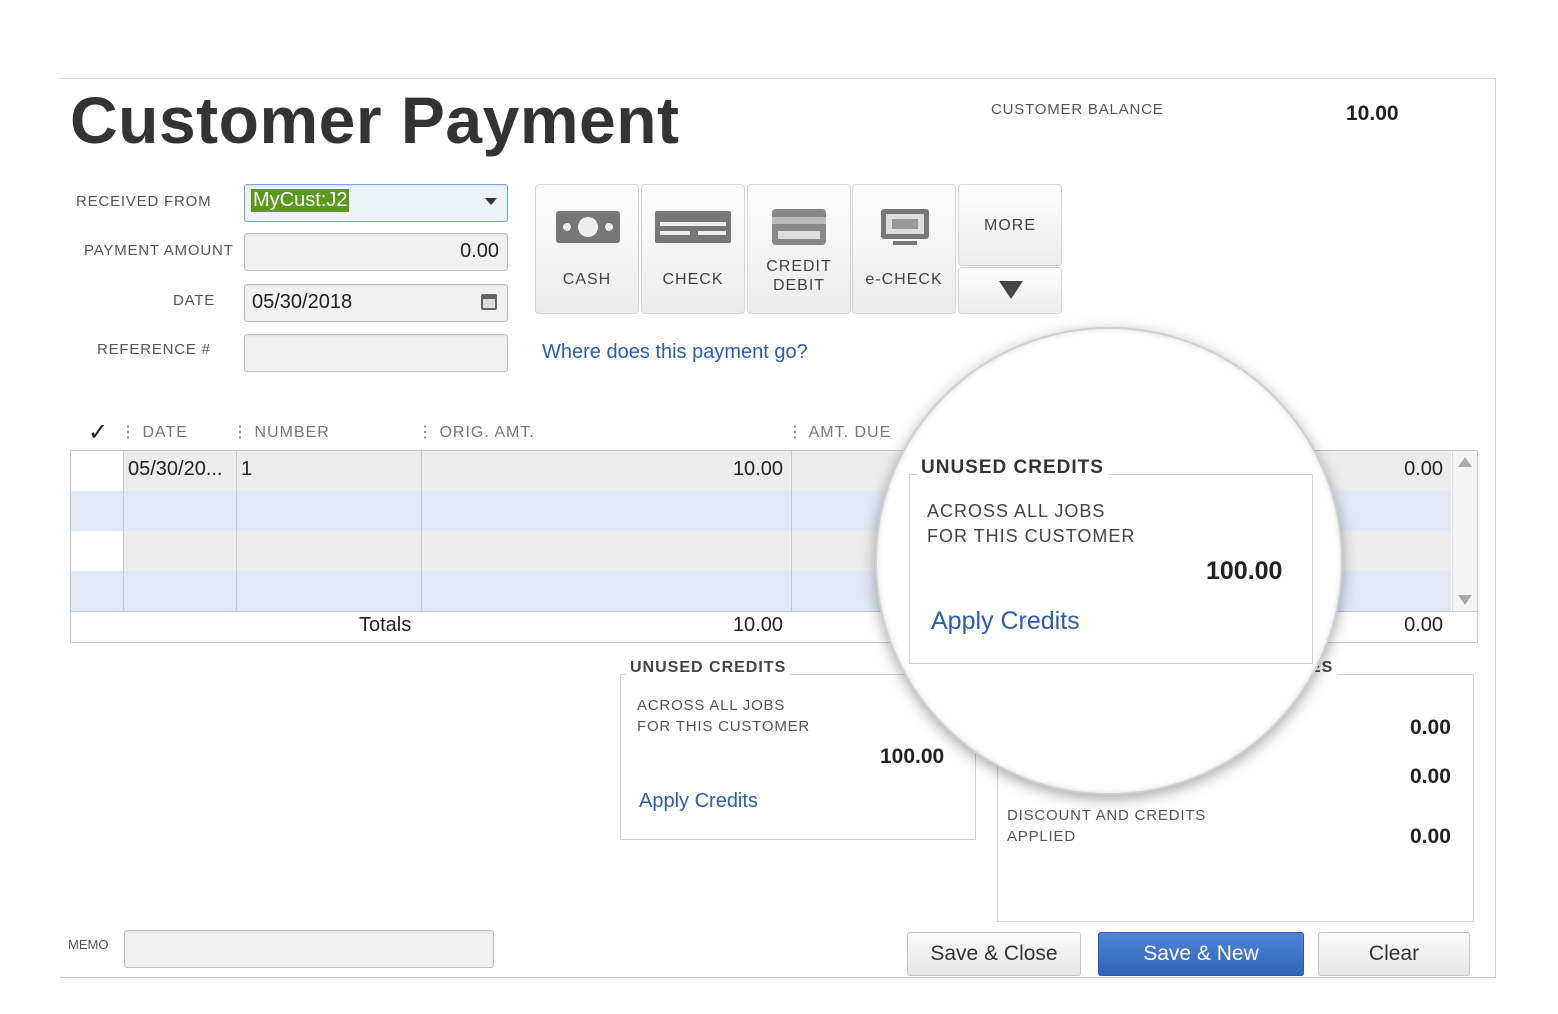  I want to click on customer-balance-label: CUSTOMER BALANCE, so click(1077, 109).